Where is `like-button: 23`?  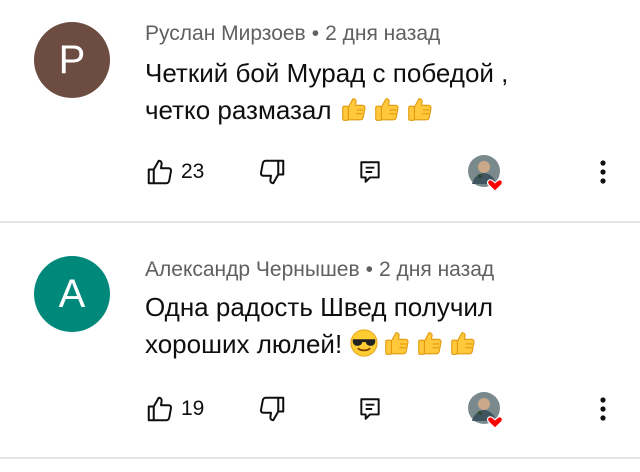
like-button: 23 is located at coordinates (174, 172).